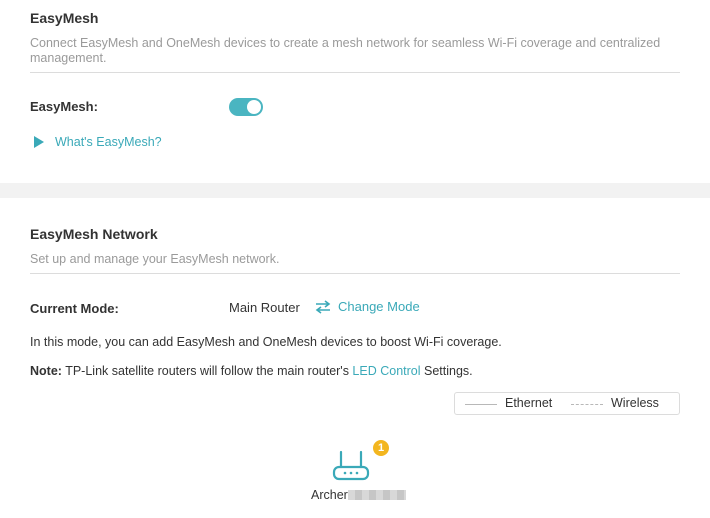 The height and width of the screenshot is (518, 710). What do you see at coordinates (108, 142) in the screenshot?
I see `whats-easymesh-text: What's EasyMesh?` at bounding box center [108, 142].